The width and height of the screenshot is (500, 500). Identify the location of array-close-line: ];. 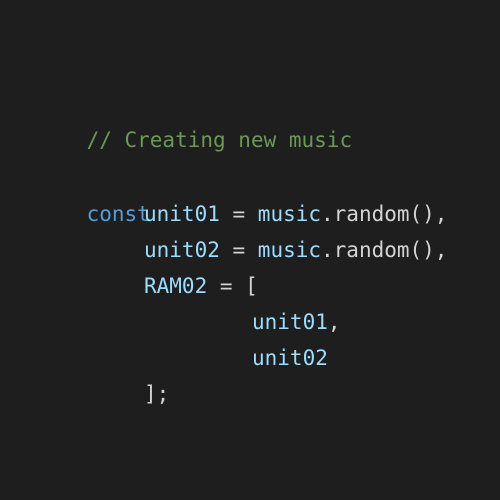
(156, 394).